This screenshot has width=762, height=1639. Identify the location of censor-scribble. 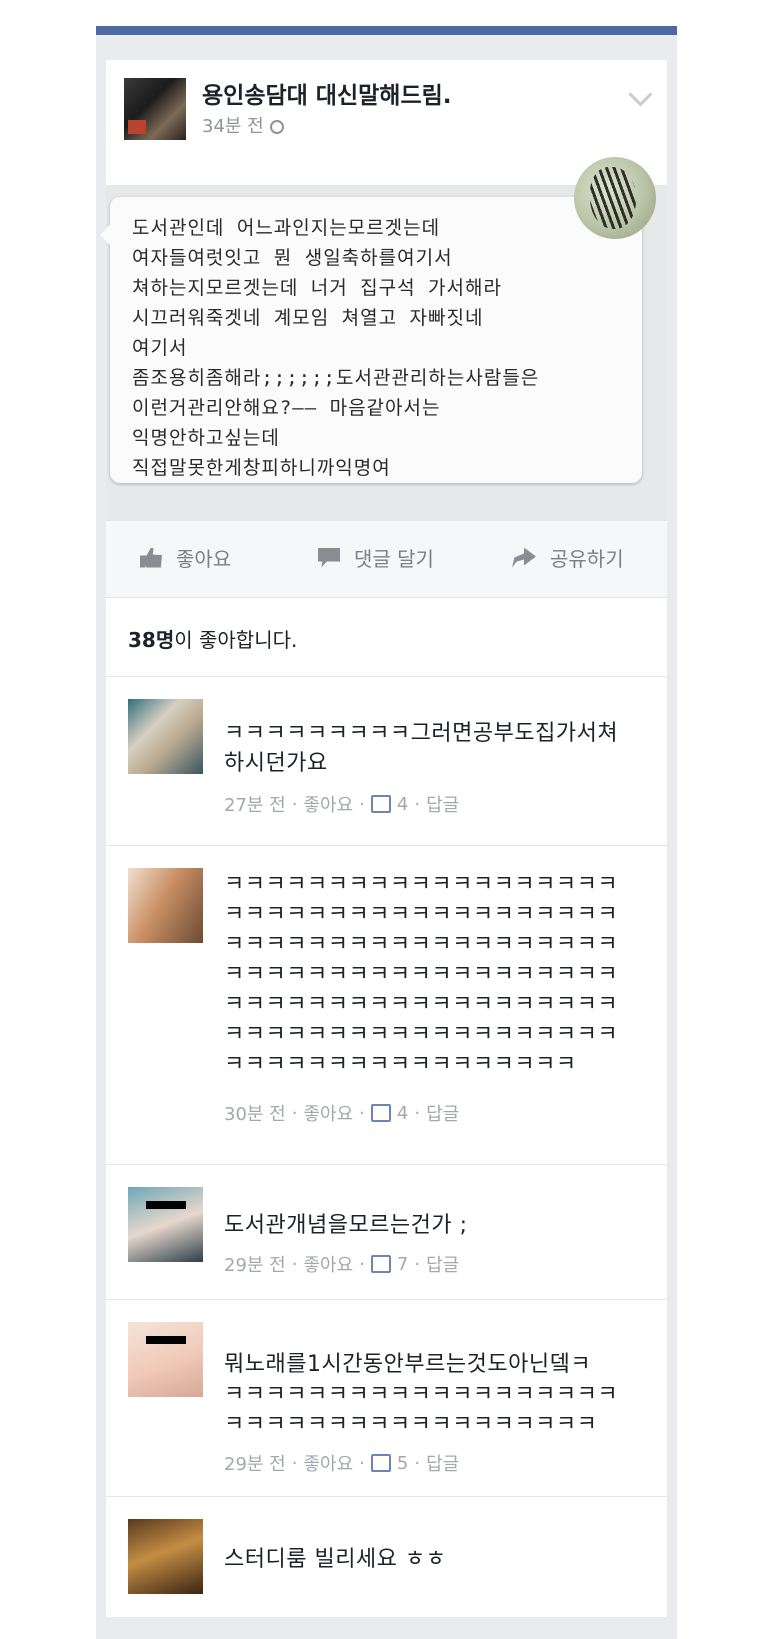
(613, 198).